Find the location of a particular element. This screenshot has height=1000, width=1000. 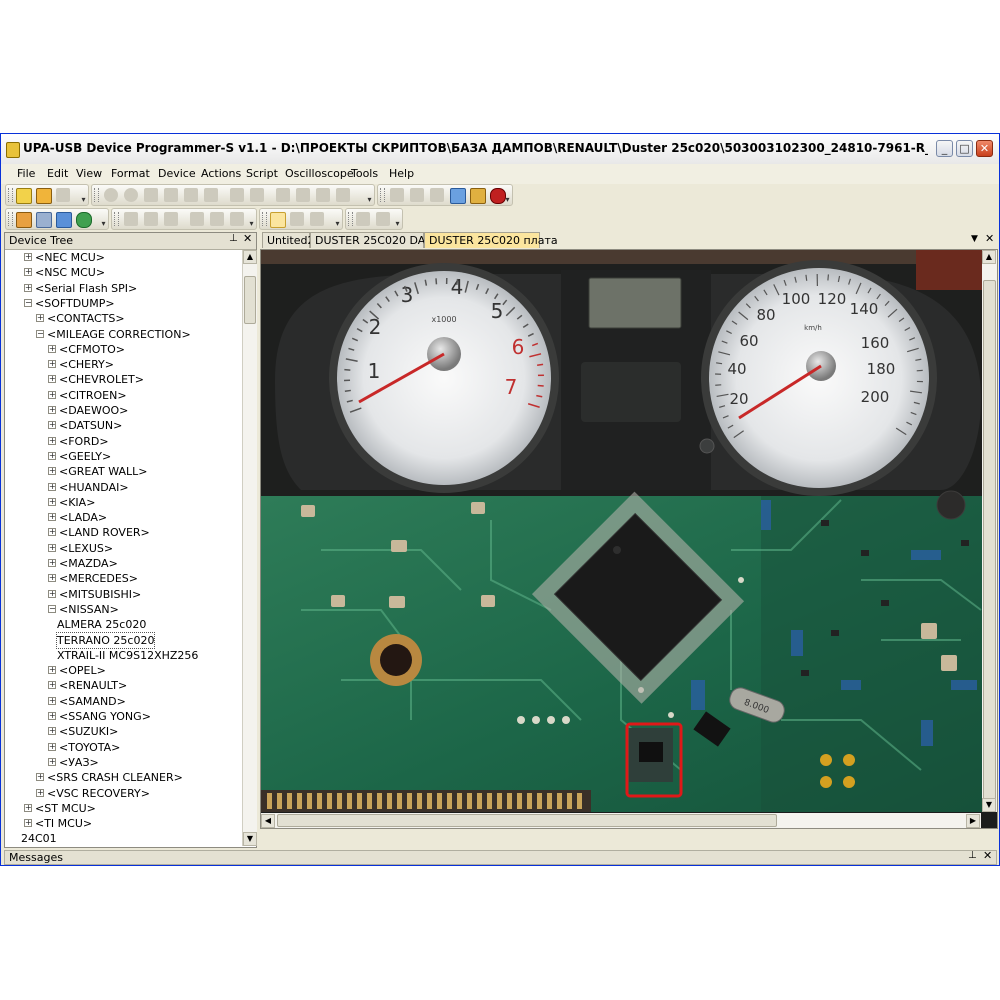

pin-icon: ⊥ is located at coordinates (233, 238).